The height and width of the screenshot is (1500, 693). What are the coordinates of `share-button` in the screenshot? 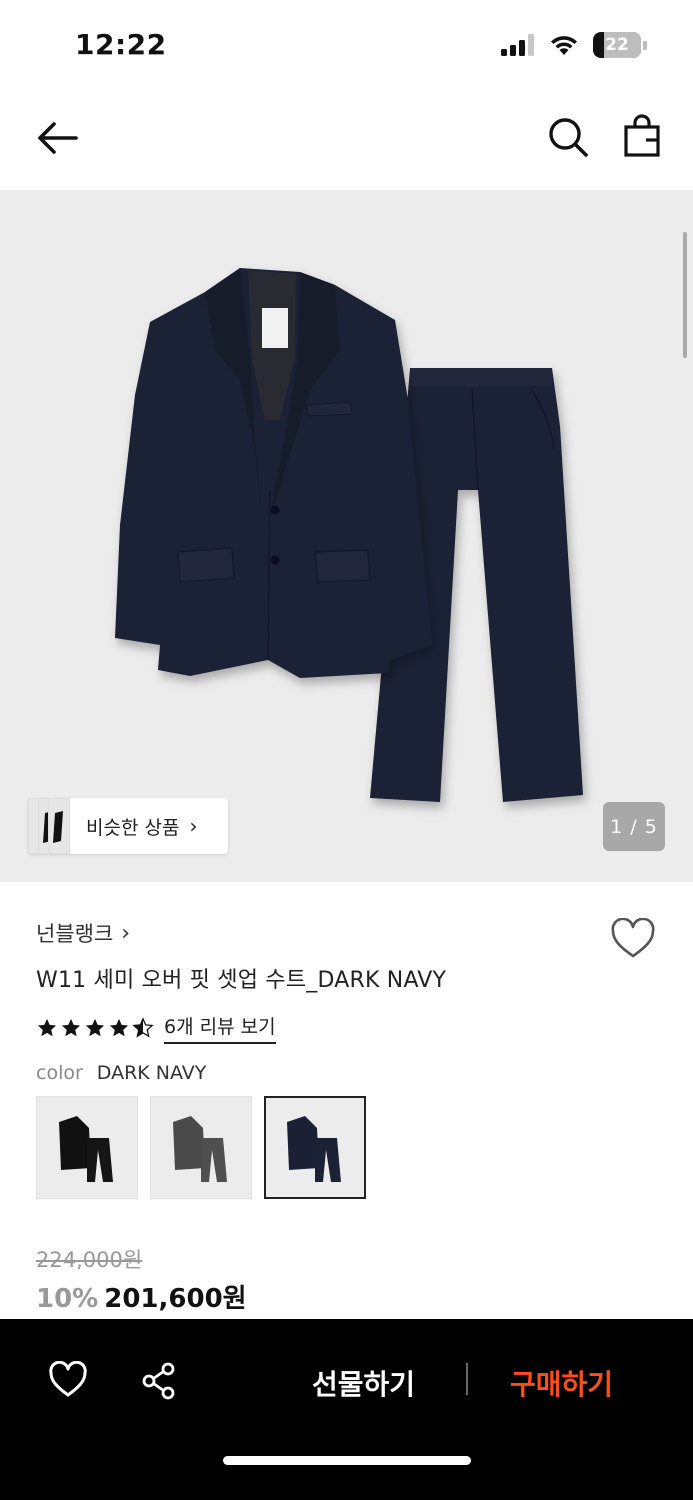 It's located at (159, 1381).